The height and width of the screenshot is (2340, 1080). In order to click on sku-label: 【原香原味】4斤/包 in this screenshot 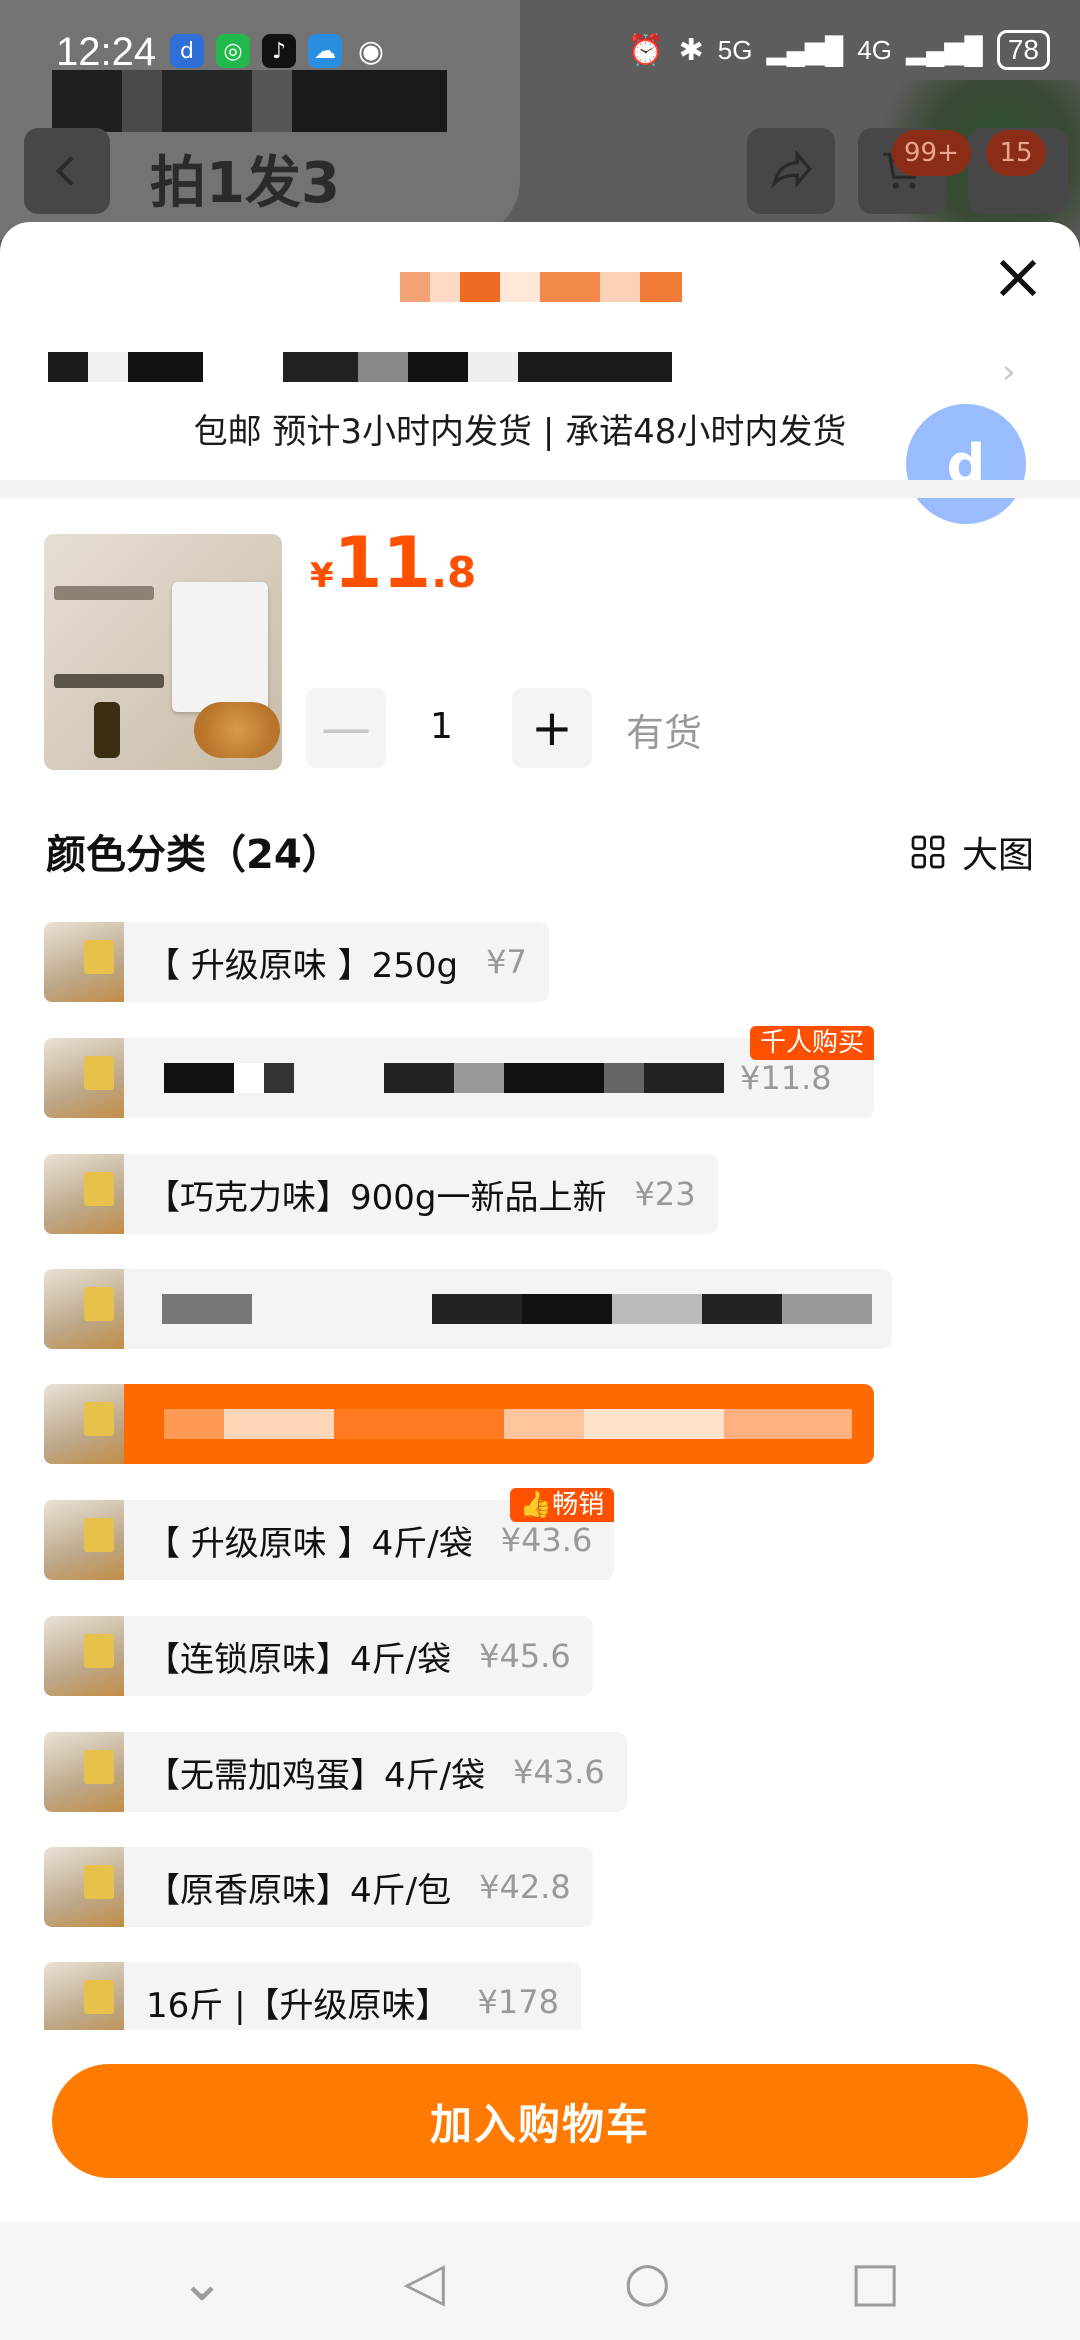, I will do `click(299, 1890)`.